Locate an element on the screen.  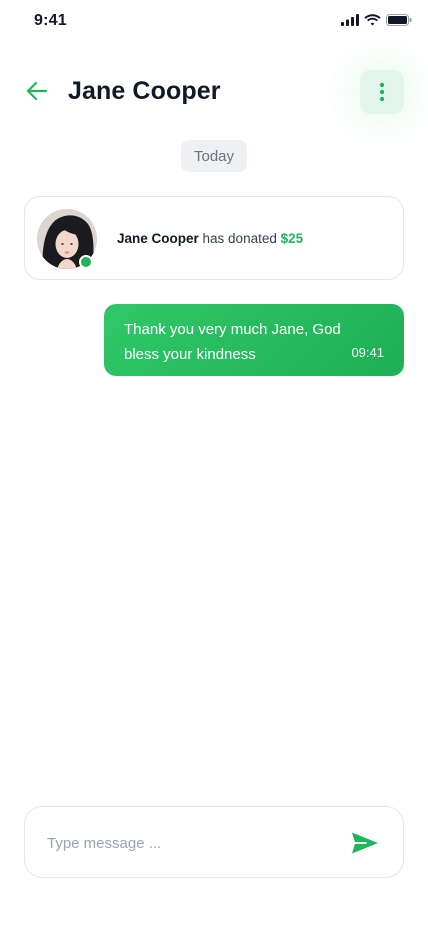
message-composer is located at coordinates (214, 842).